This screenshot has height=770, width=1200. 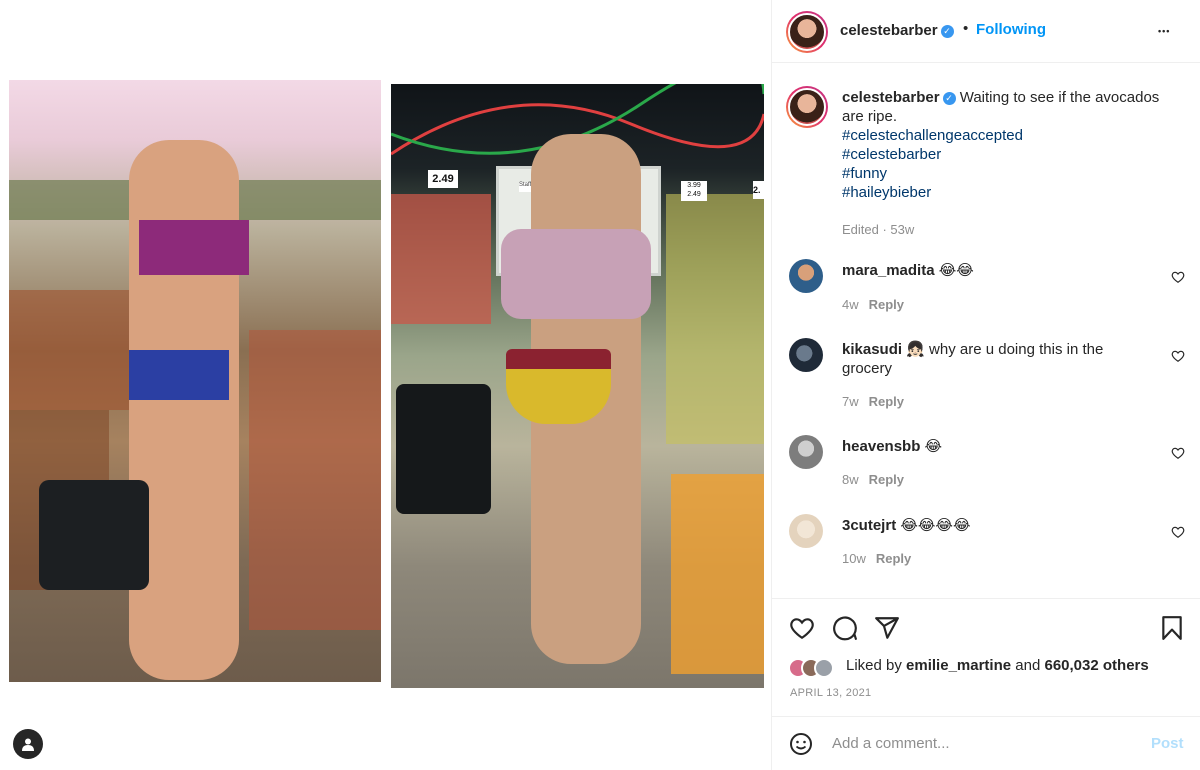 I want to click on comment-icon, so click(x=845, y=628).